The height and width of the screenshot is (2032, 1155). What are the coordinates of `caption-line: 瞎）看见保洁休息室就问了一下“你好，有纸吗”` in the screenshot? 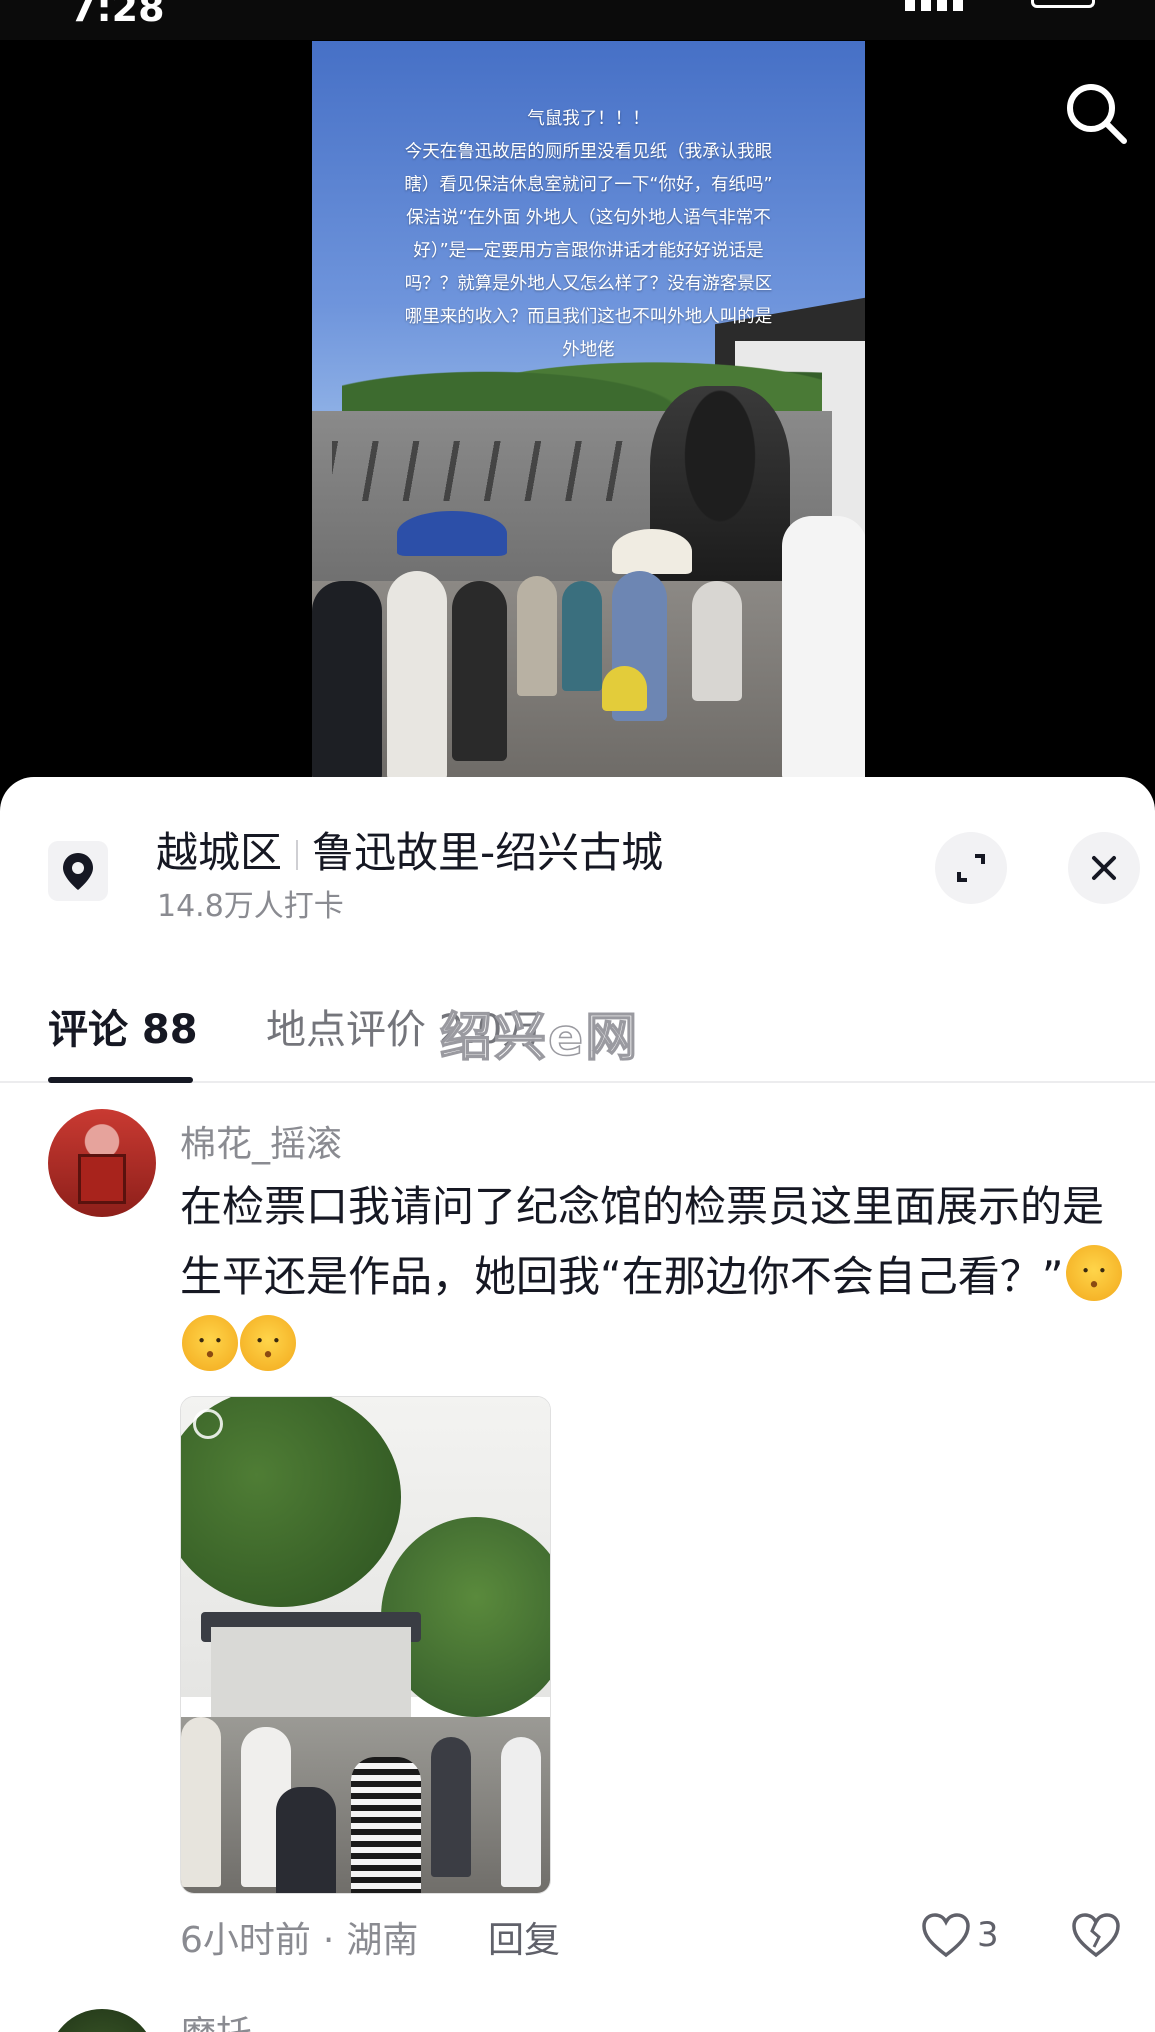 It's located at (588, 185).